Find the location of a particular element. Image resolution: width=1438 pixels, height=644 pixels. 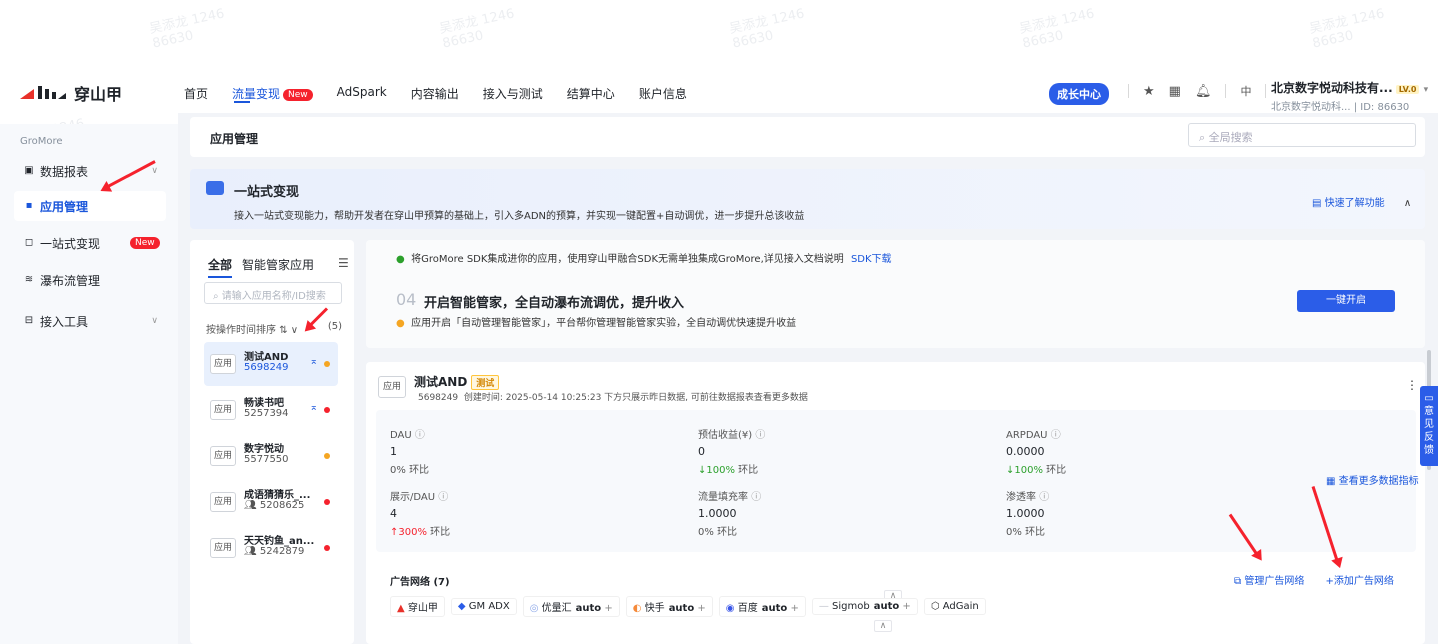

app-id: 👥︎ 5242879 is located at coordinates (274, 551).